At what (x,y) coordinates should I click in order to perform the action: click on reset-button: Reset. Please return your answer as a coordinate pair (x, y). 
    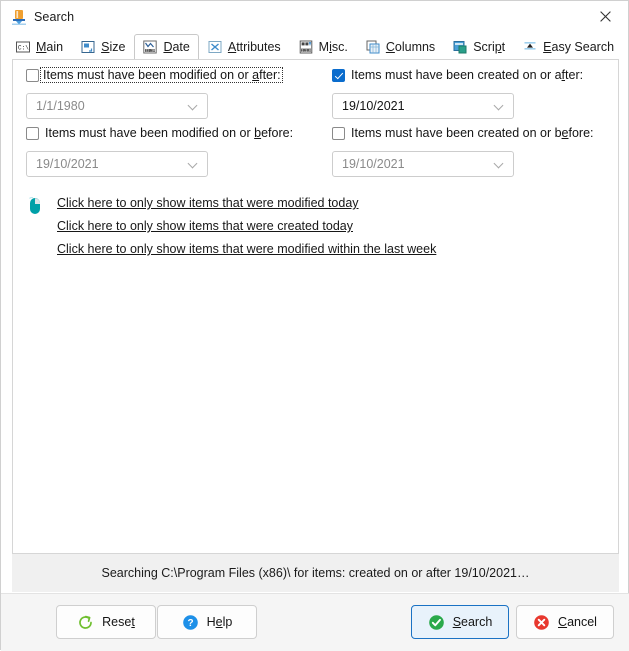
    Looking at the image, I should click on (106, 622).